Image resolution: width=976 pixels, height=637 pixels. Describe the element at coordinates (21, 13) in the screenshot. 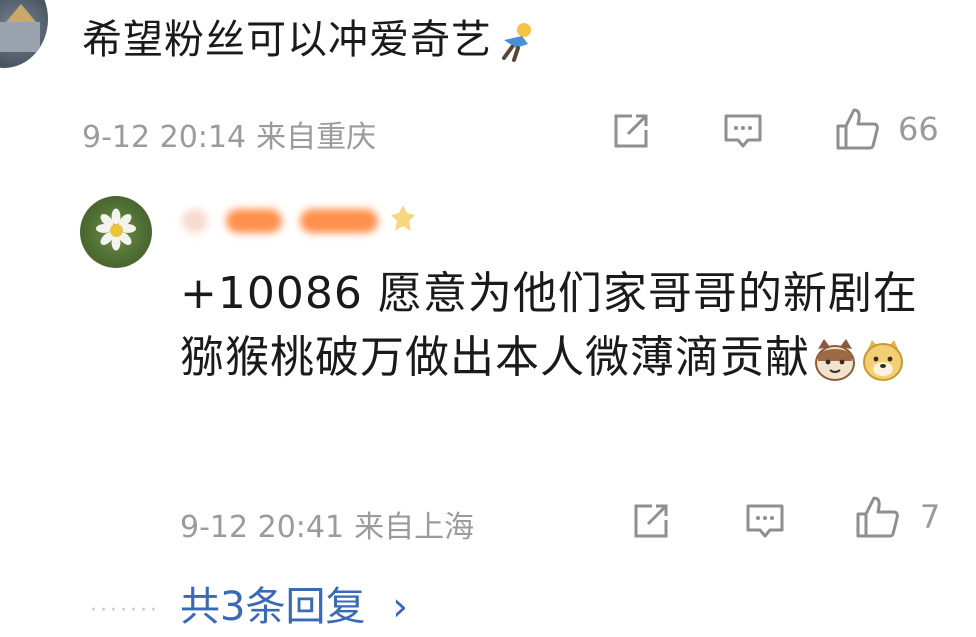

I see `avatar-building` at that location.